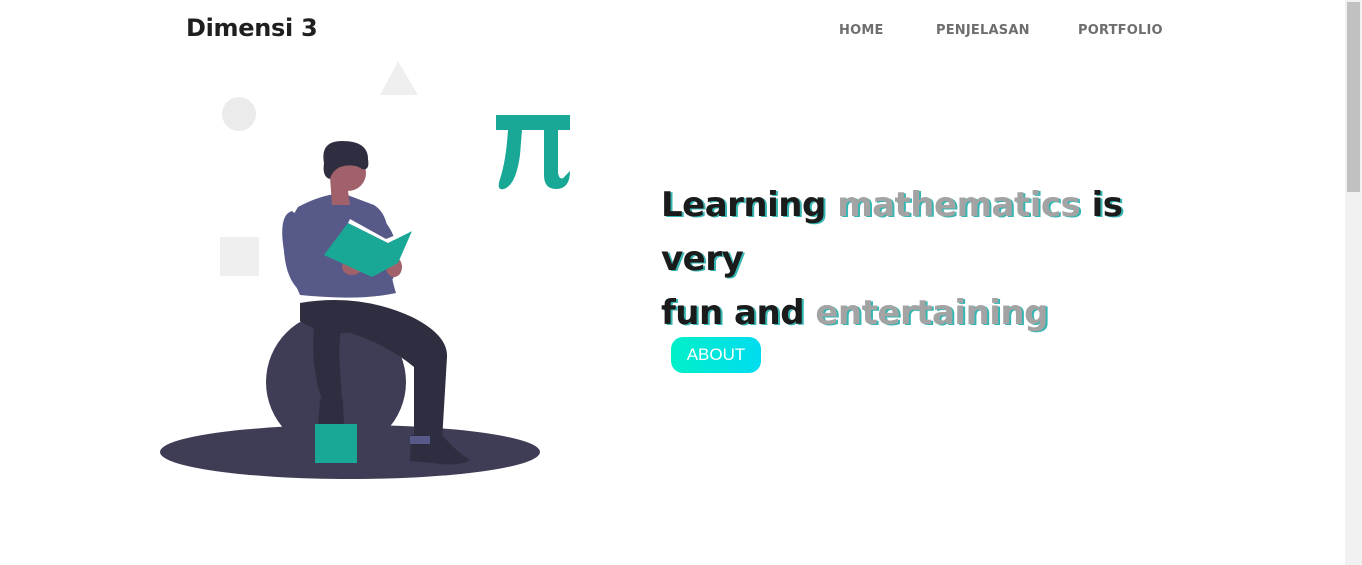  I want to click on circle-shape, so click(239, 114).